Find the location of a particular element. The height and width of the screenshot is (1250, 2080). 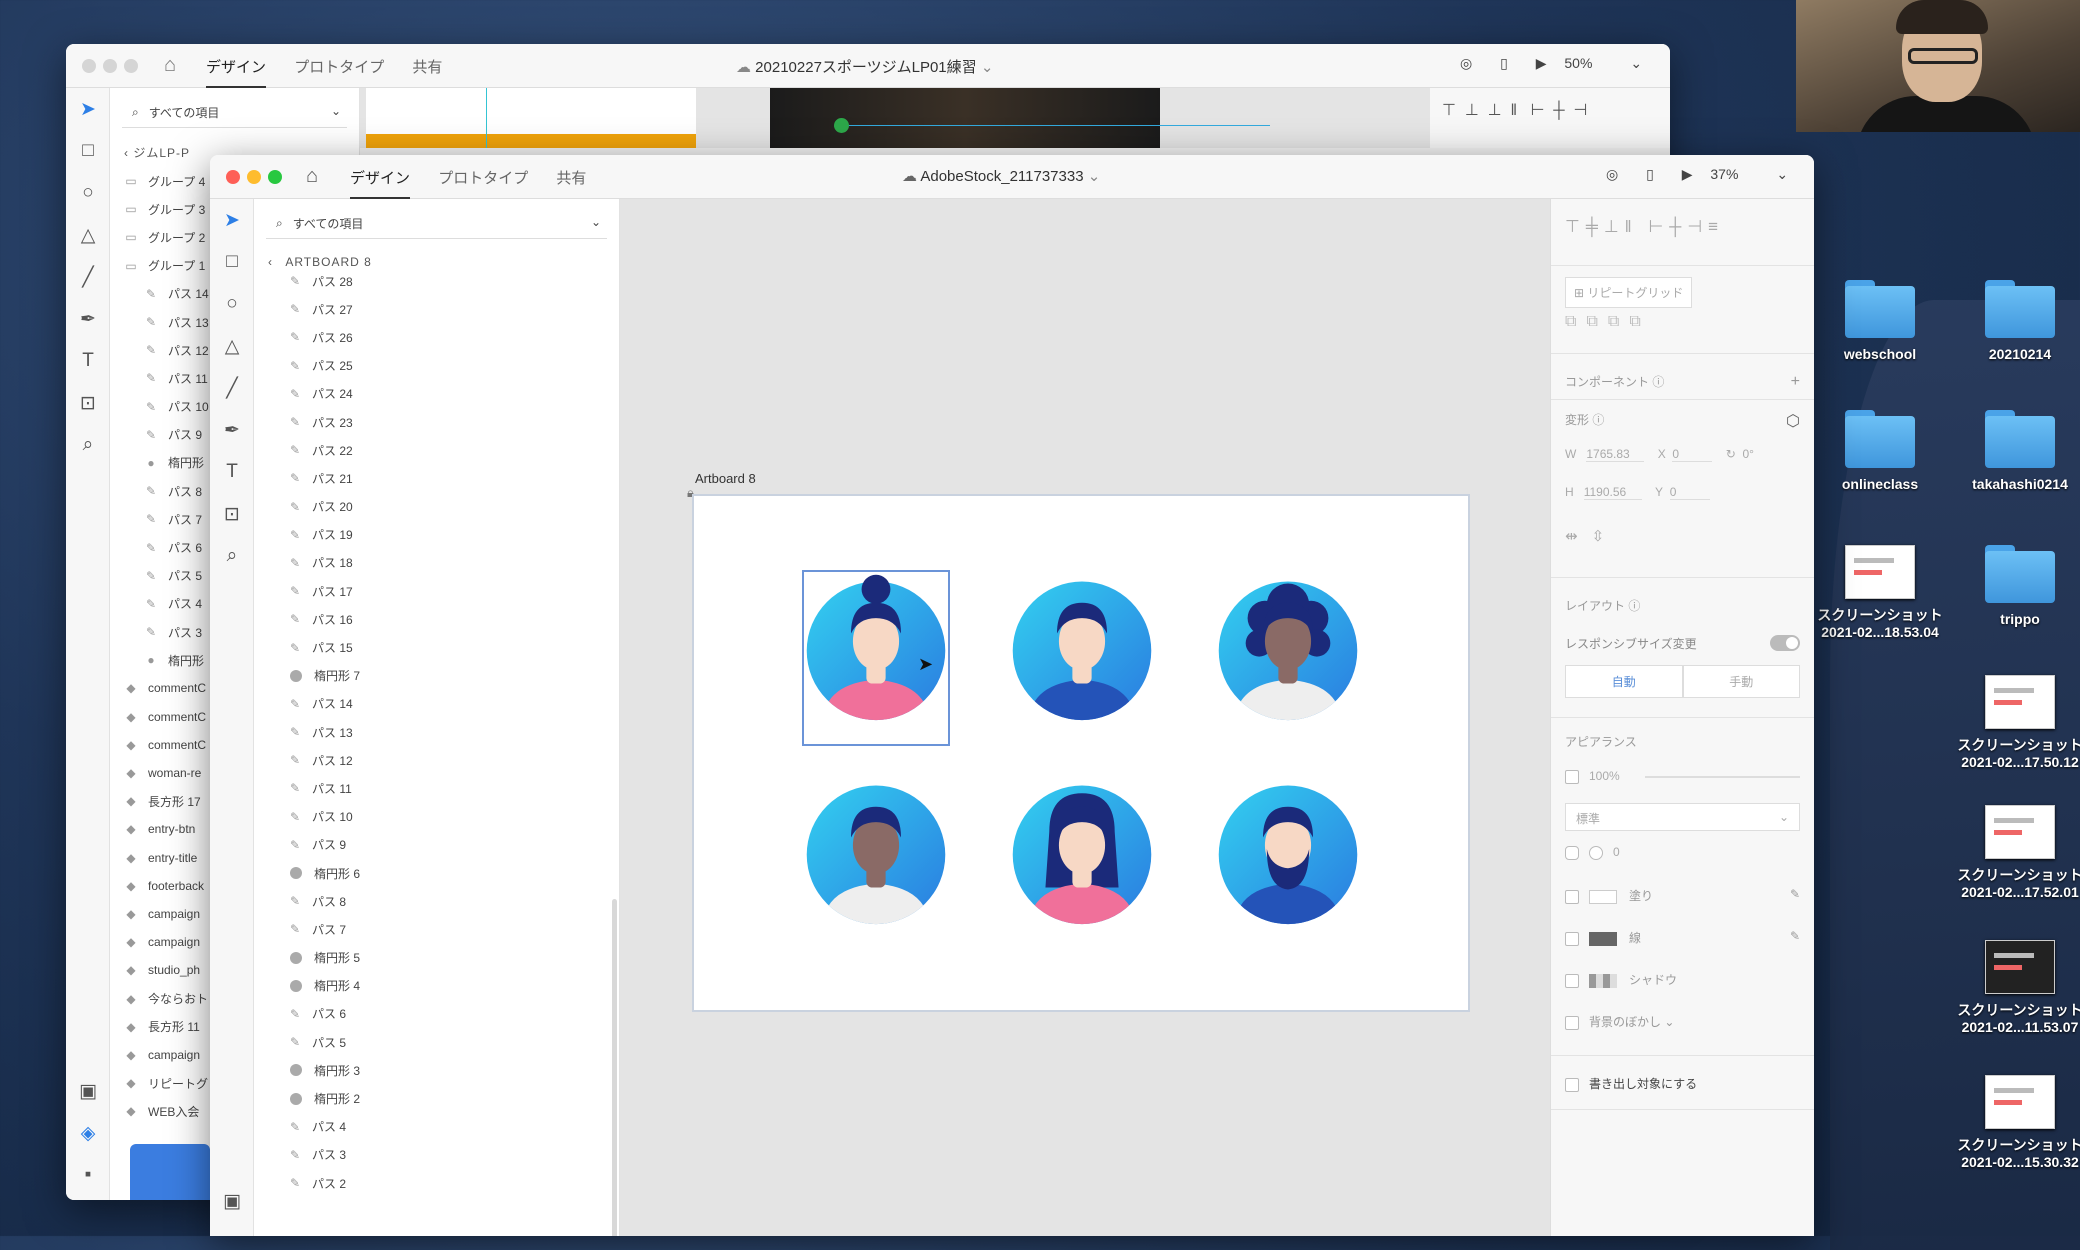

corner-radius-input: 0 is located at coordinates (1616, 852).